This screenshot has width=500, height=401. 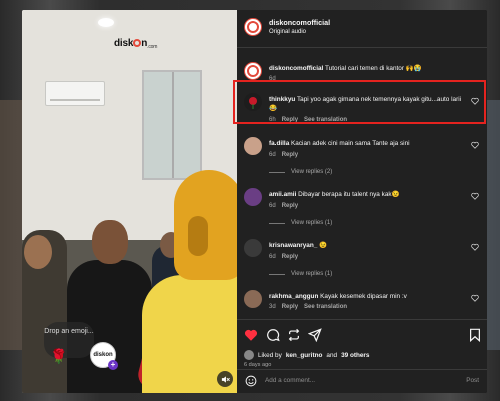 I want to click on add-comment-bar: Add a comment... Post, so click(x=362, y=381).